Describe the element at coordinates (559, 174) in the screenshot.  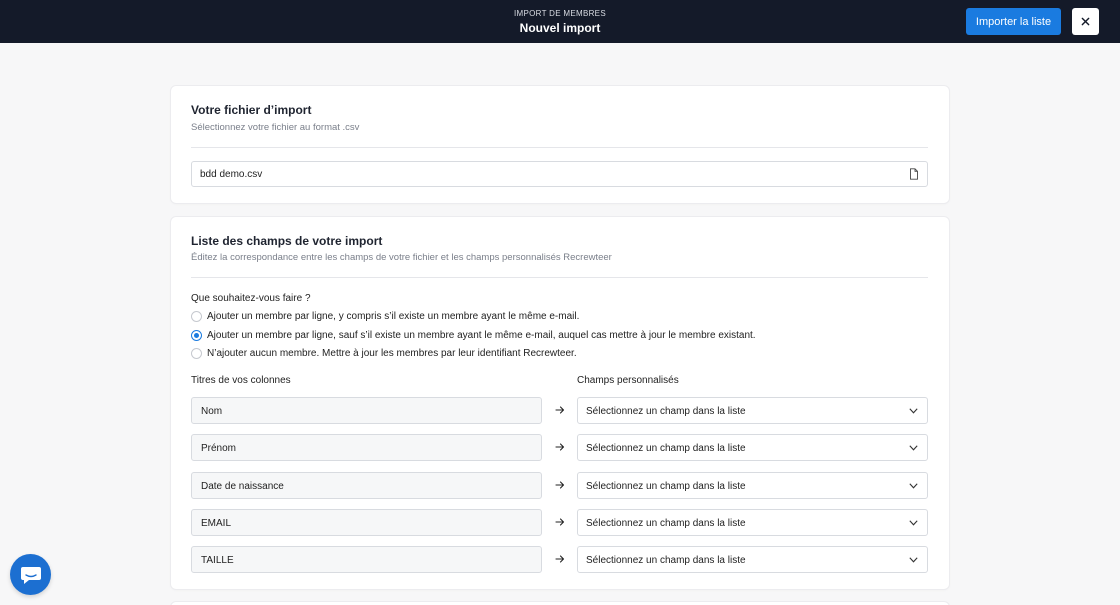
I see `file-input: bdd demo.csv` at that location.